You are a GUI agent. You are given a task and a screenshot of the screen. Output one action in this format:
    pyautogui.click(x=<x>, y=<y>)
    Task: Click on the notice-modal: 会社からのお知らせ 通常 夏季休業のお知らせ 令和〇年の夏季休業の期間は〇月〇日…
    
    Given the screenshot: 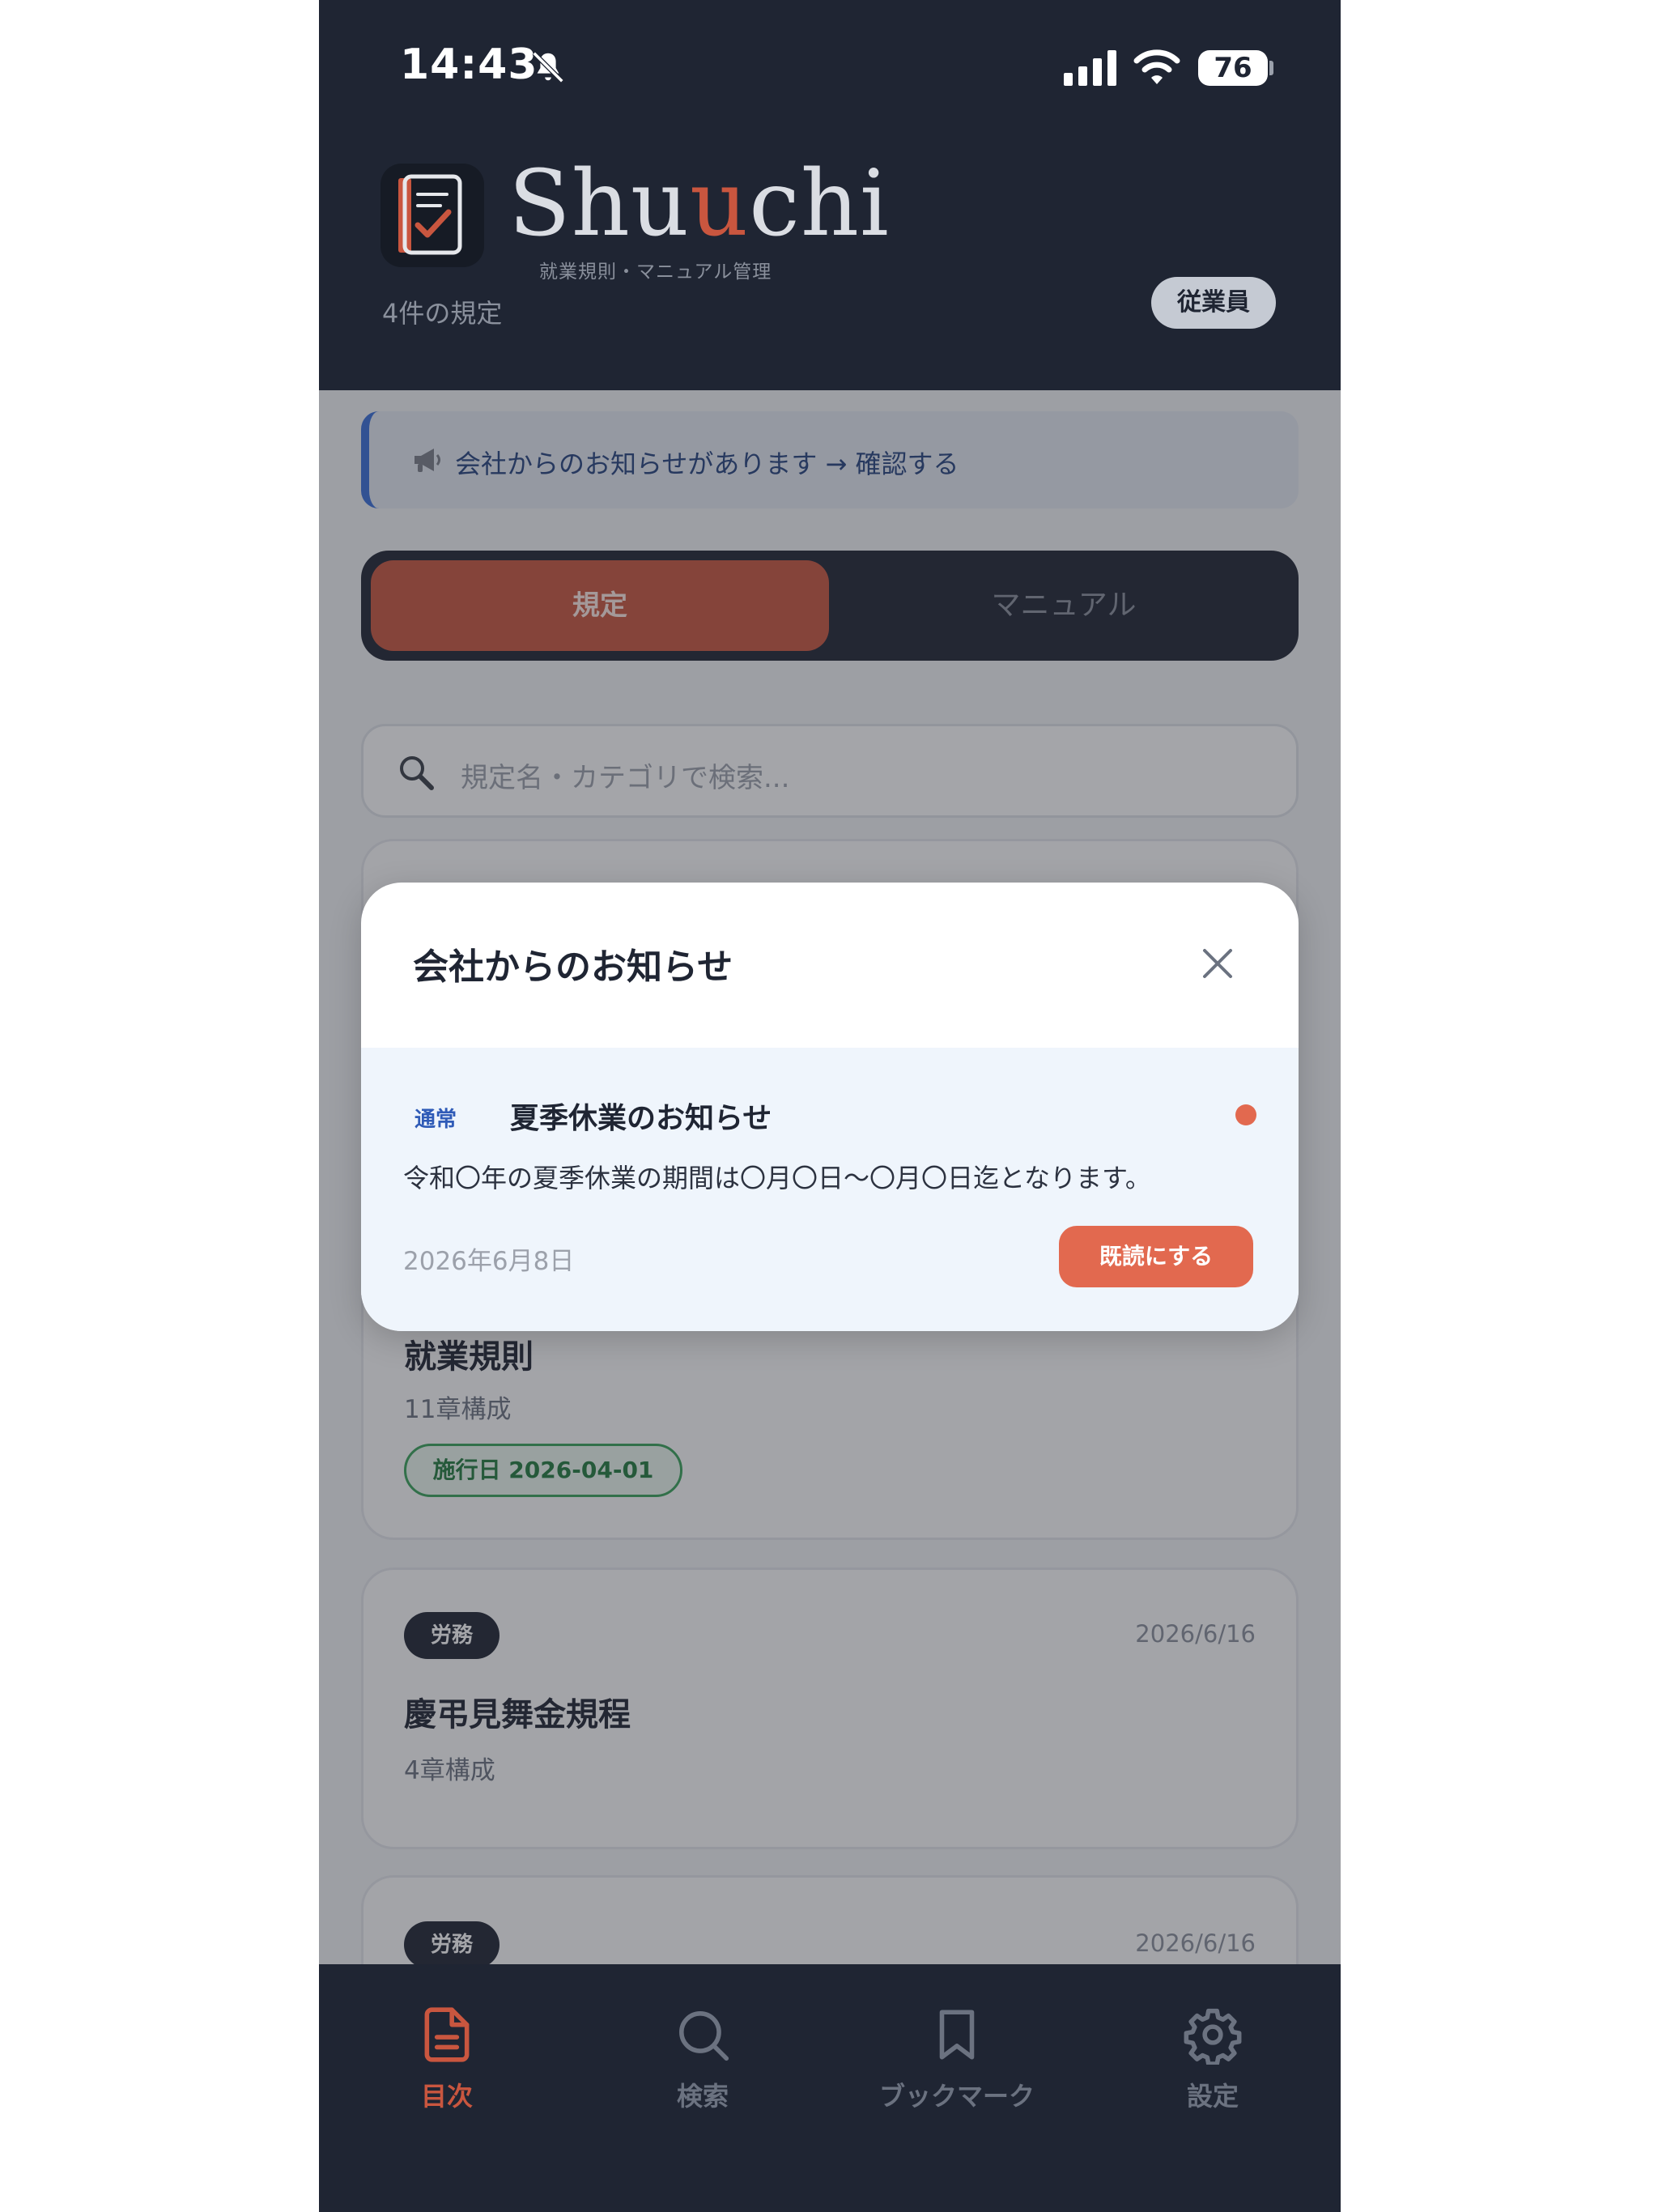 What is the action you would take?
    pyautogui.click(x=830, y=1107)
    